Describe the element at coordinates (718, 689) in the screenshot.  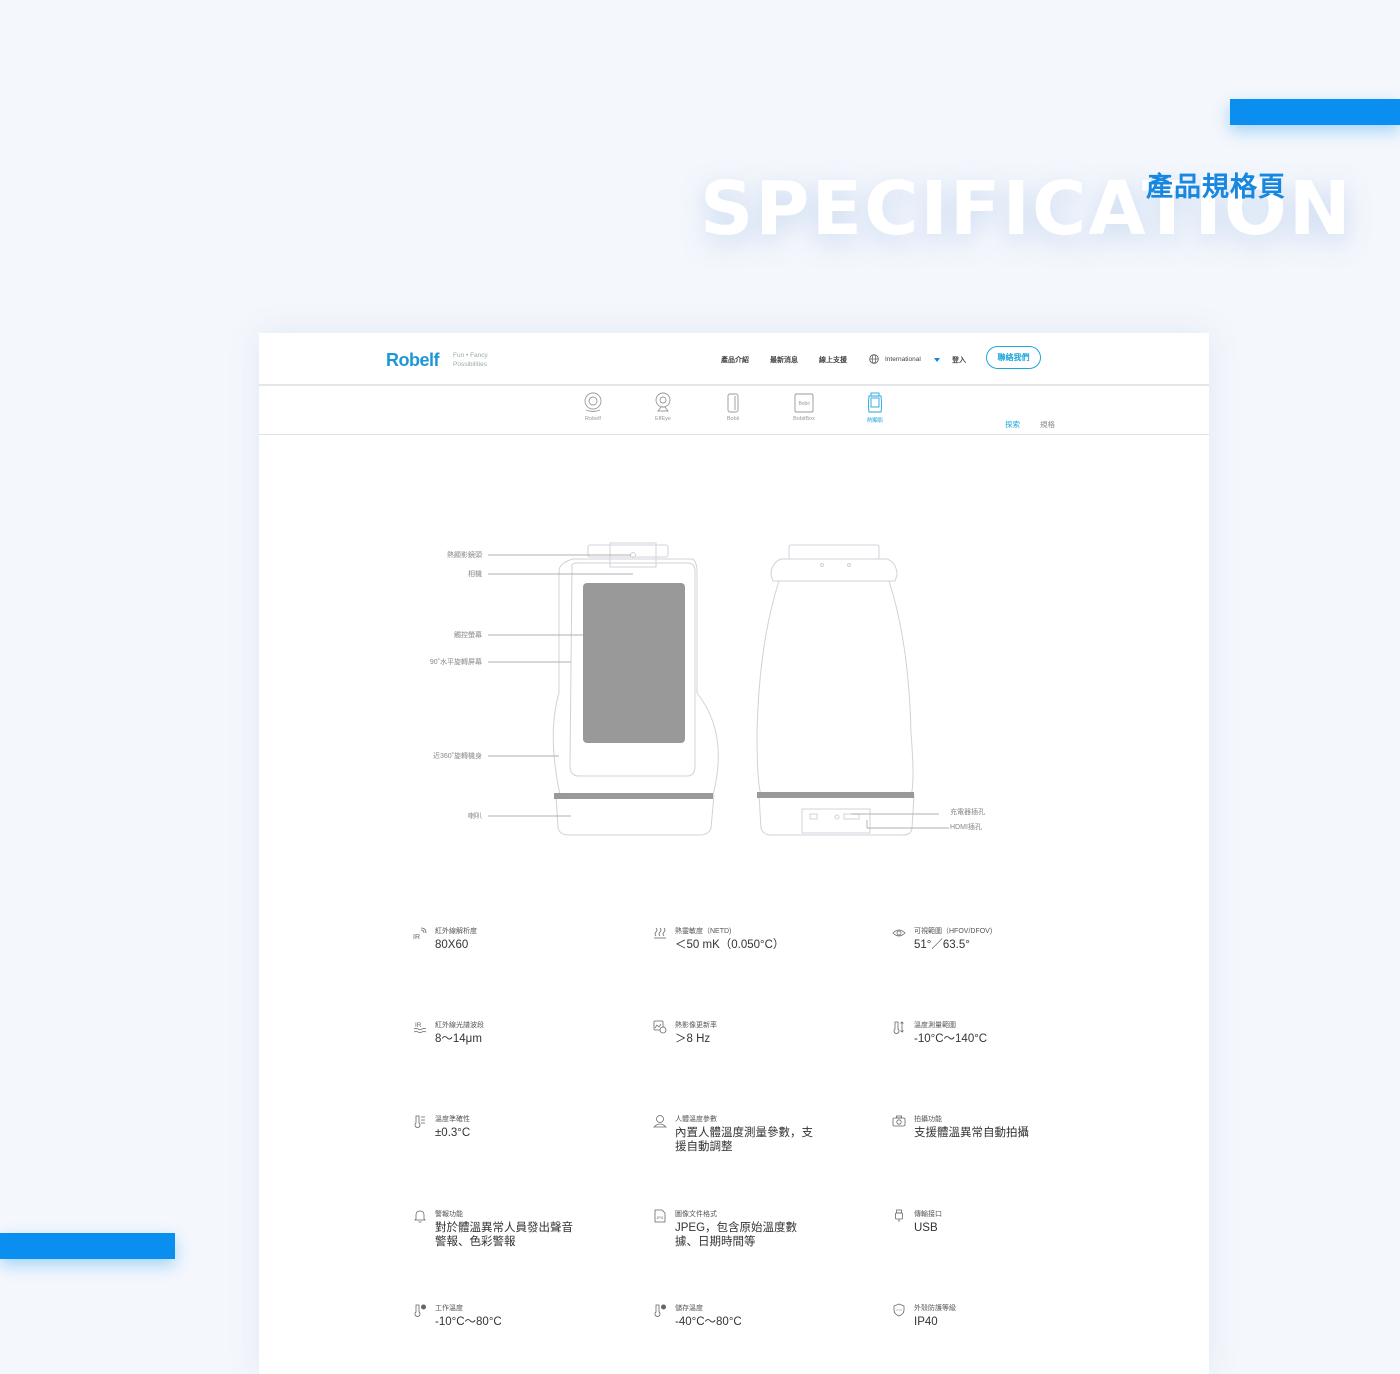
I see `device-line-drawing` at that location.